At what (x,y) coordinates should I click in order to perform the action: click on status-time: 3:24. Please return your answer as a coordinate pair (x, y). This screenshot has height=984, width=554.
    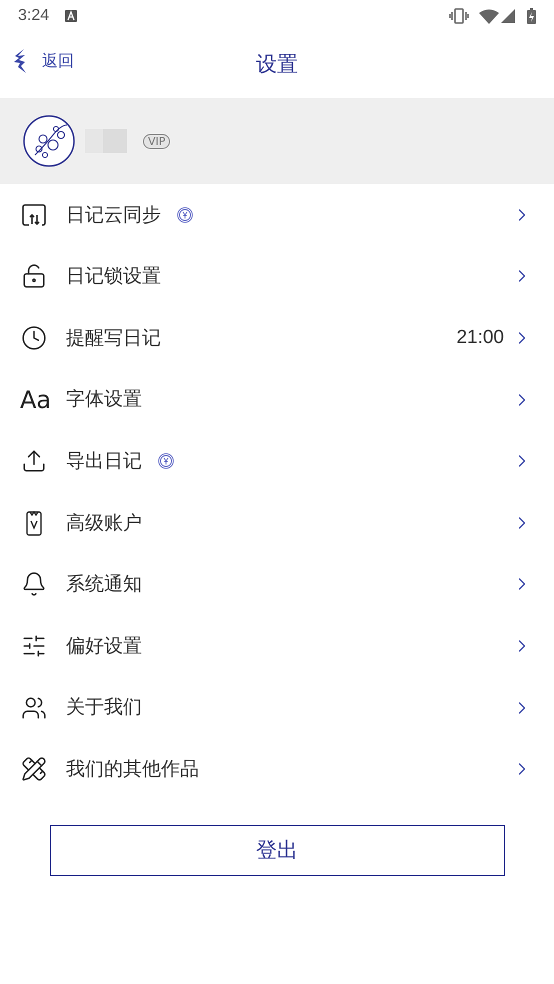
    Looking at the image, I should click on (34, 16).